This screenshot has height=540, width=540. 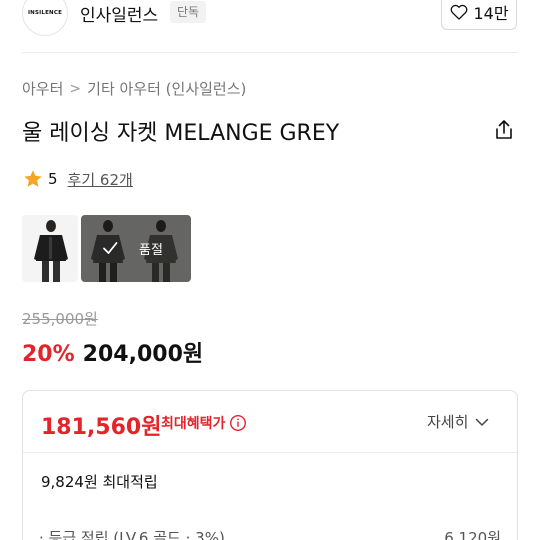 What do you see at coordinates (181, 133) in the screenshot?
I see `product-title: 울 레이싱 자켓 MELANGE GREY` at bounding box center [181, 133].